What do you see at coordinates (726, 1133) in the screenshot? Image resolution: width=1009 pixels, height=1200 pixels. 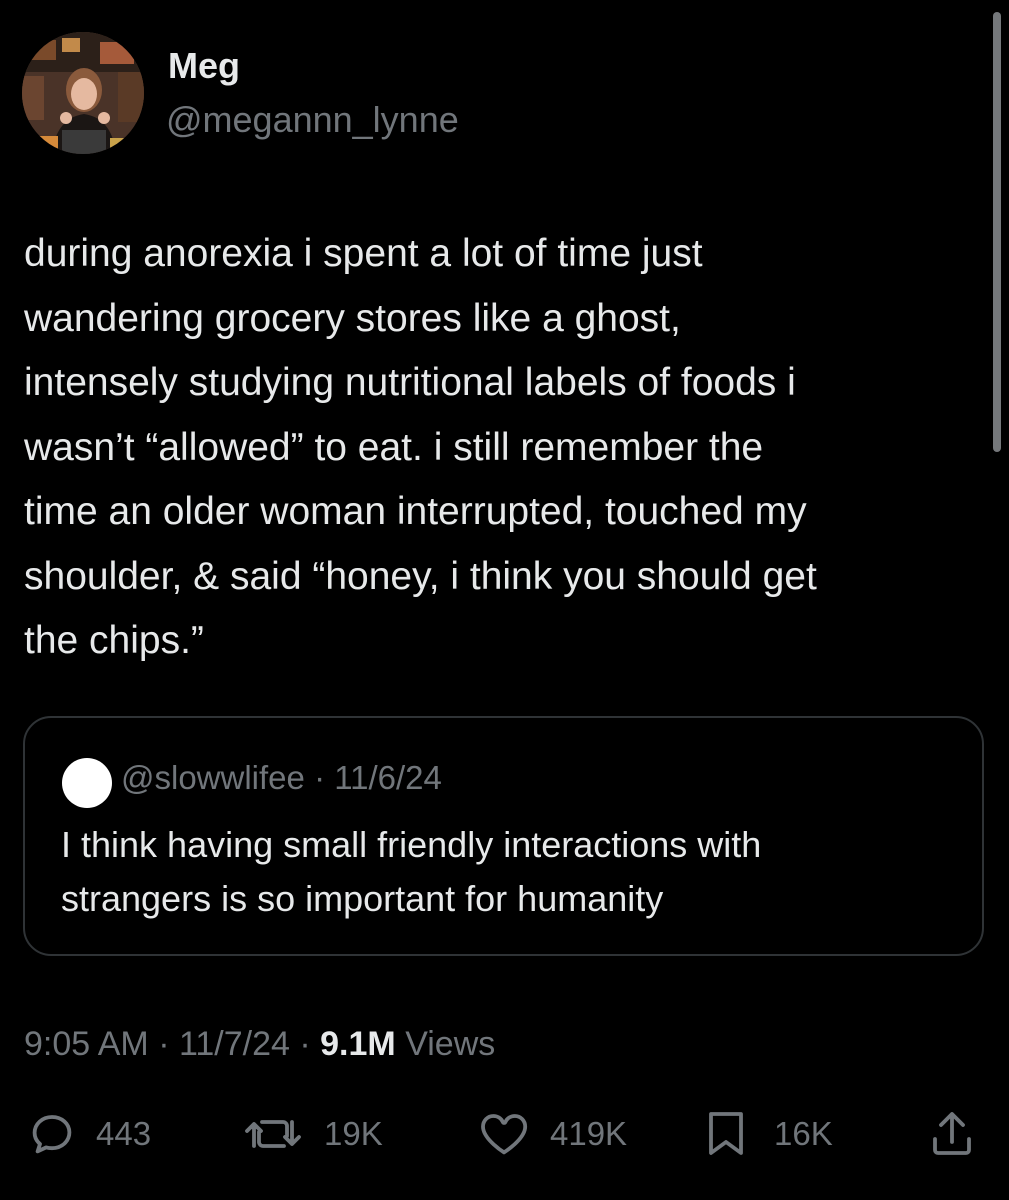 I see `bookmark-icon` at bounding box center [726, 1133].